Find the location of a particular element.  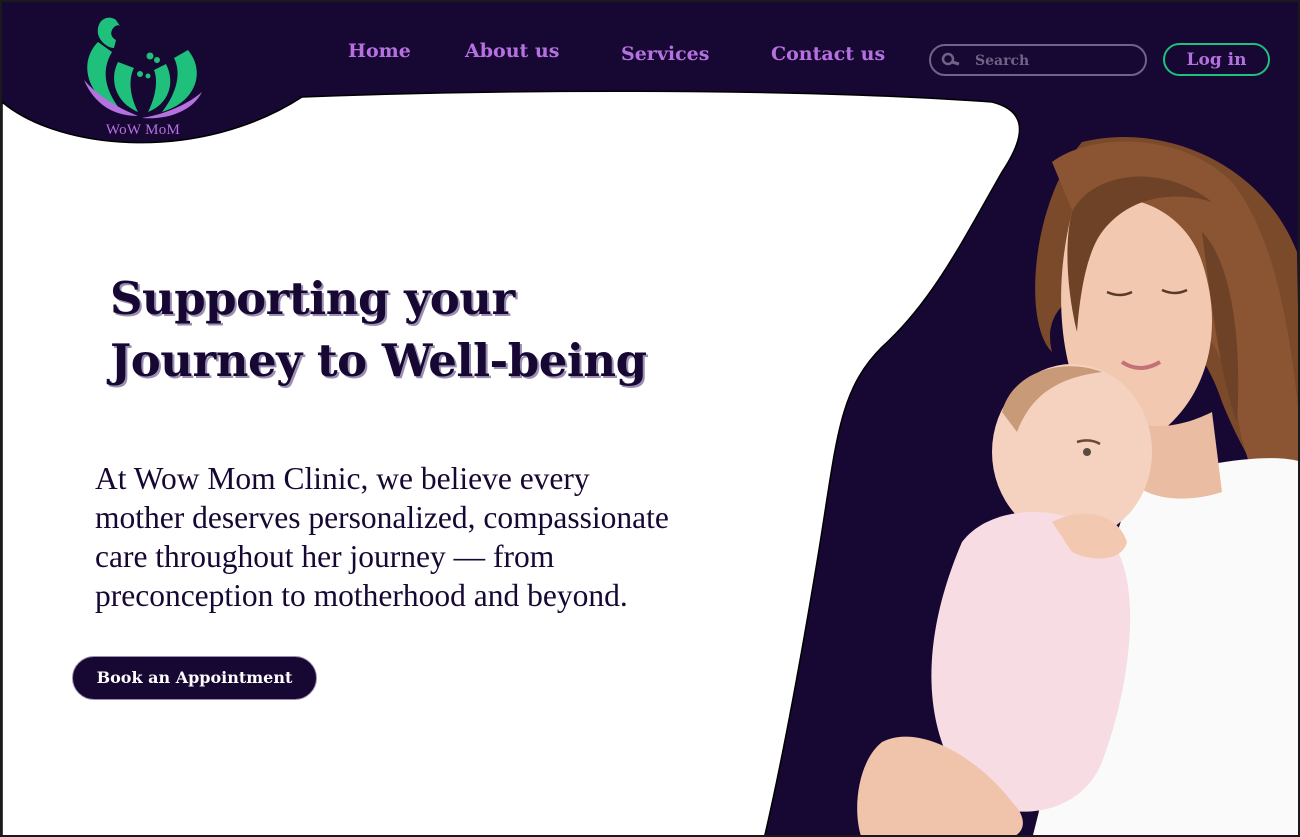

brand-logo: WoW MoM is located at coordinates (143, 78).